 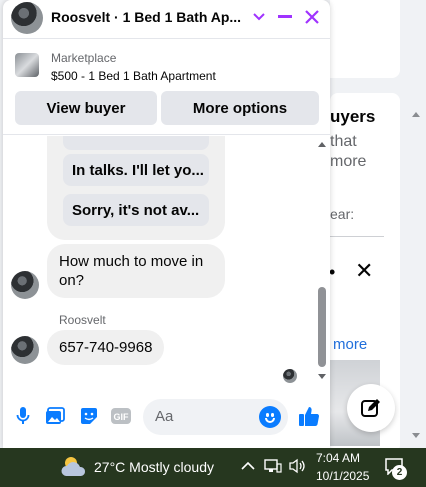 I want to click on emoji-icon, so click(x=270, y=417).